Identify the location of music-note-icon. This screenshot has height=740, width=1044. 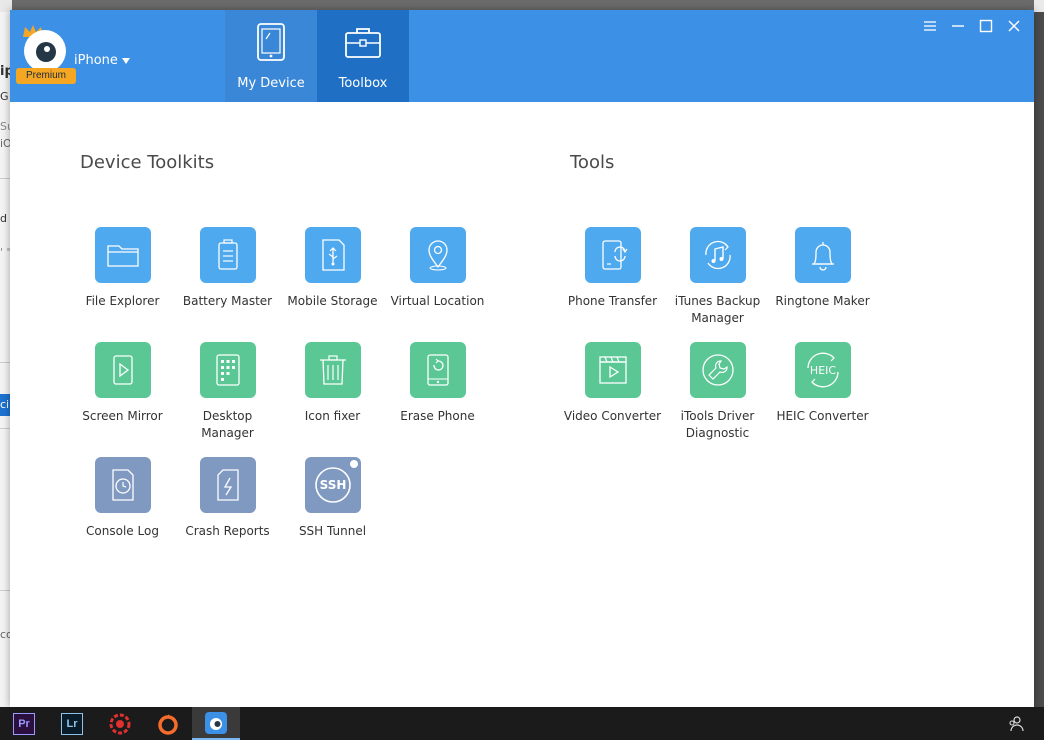
(717, 255).